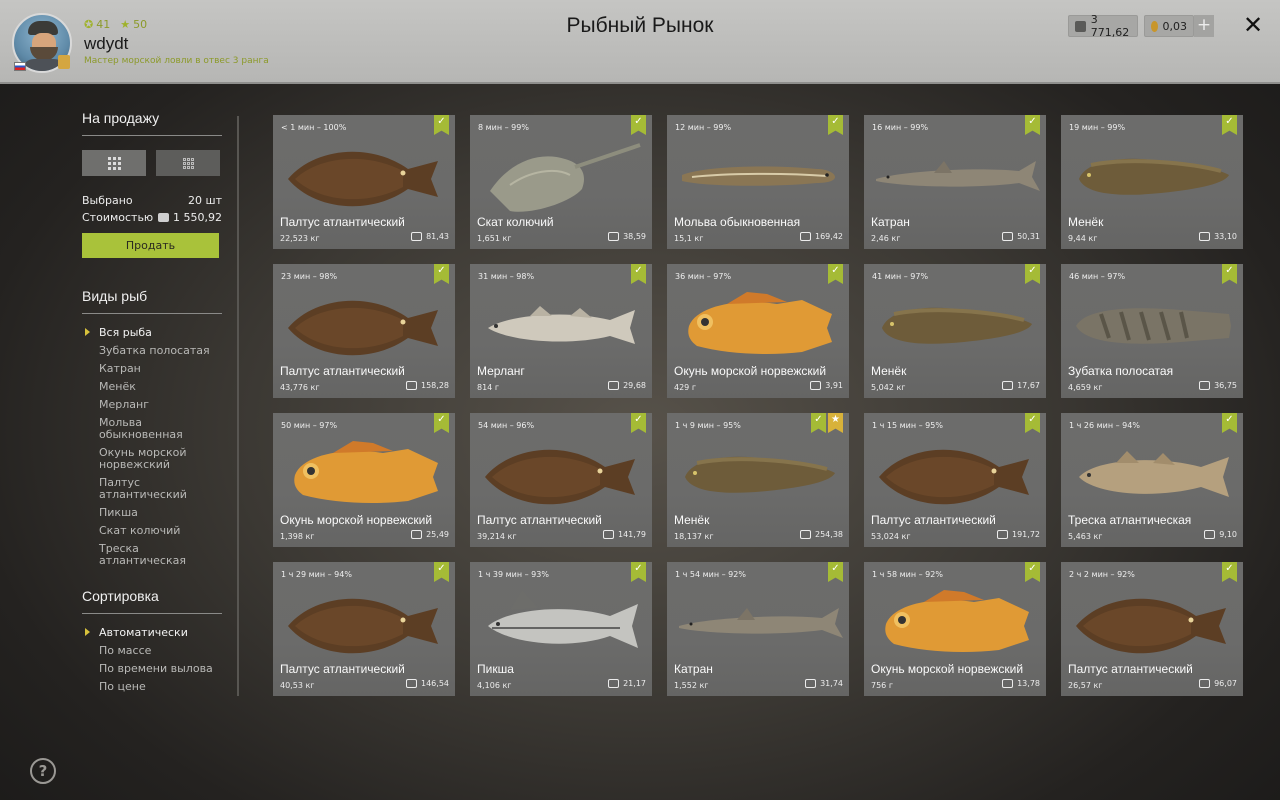 The image size is (1280, 800). What do you see at coordinates (1130, 520) in the screenshot?
I see `fish-name: Треска атлантическая` at bounding box center [1130, 520].